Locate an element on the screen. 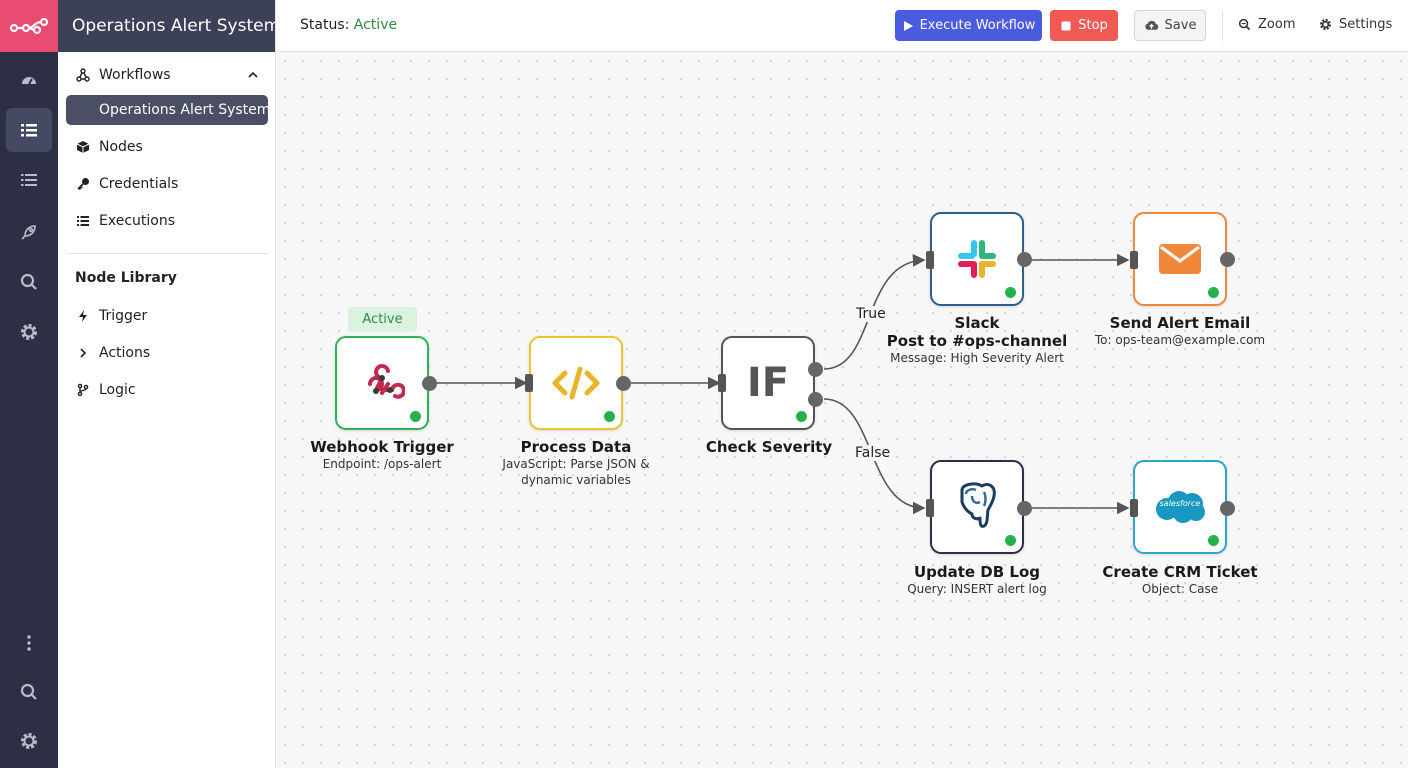  app-title: Operations Alert System is located at coordinates (169, 26).